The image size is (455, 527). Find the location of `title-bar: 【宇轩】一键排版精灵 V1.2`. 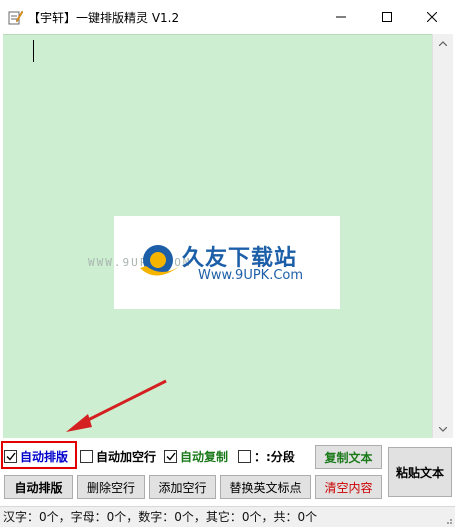

title-bar: 【宇轩】一键排版精灵 V1.2 is located at coordinates (227, 17).